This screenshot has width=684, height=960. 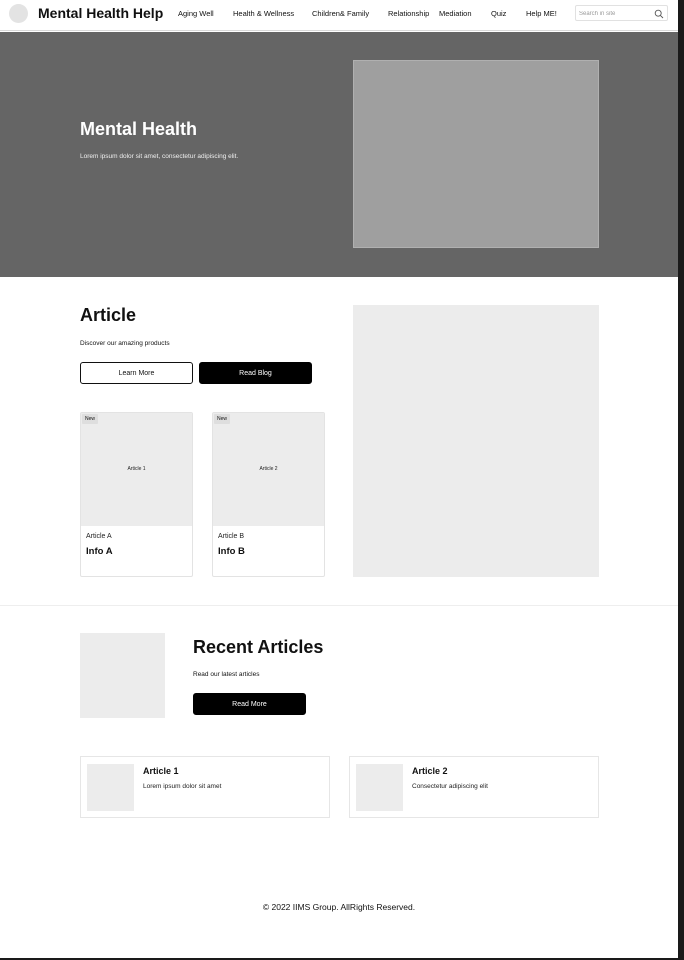 I want to click on nav-item-relationship: Relationship, so click(x=408, y=13).